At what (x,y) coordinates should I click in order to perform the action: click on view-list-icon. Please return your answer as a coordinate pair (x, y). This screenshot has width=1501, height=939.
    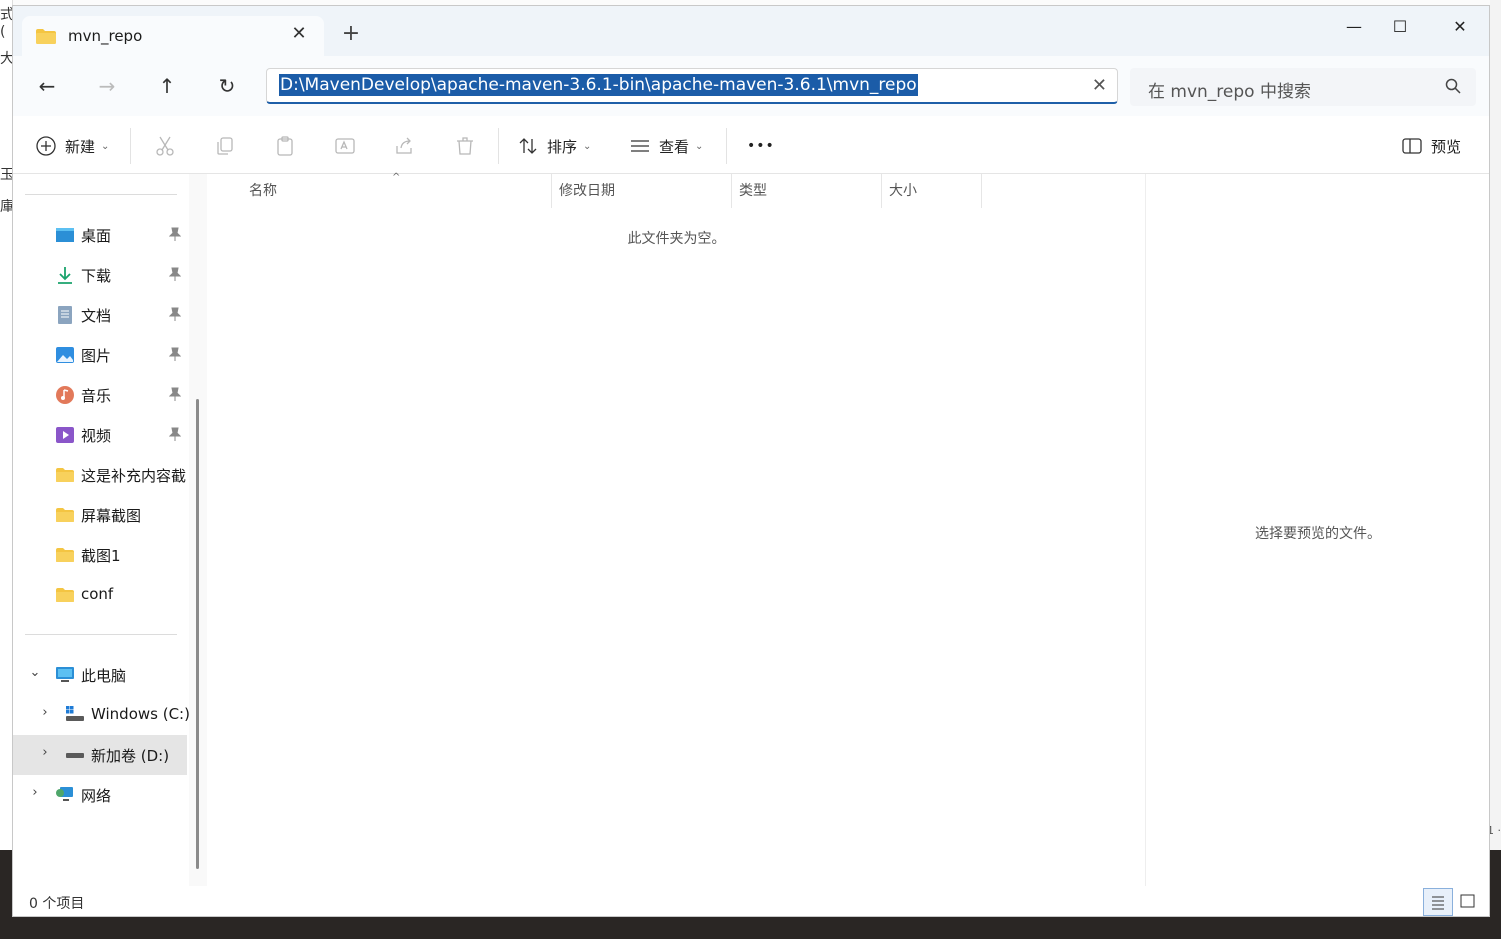
    Looking at the image, I should click on (640, 146).